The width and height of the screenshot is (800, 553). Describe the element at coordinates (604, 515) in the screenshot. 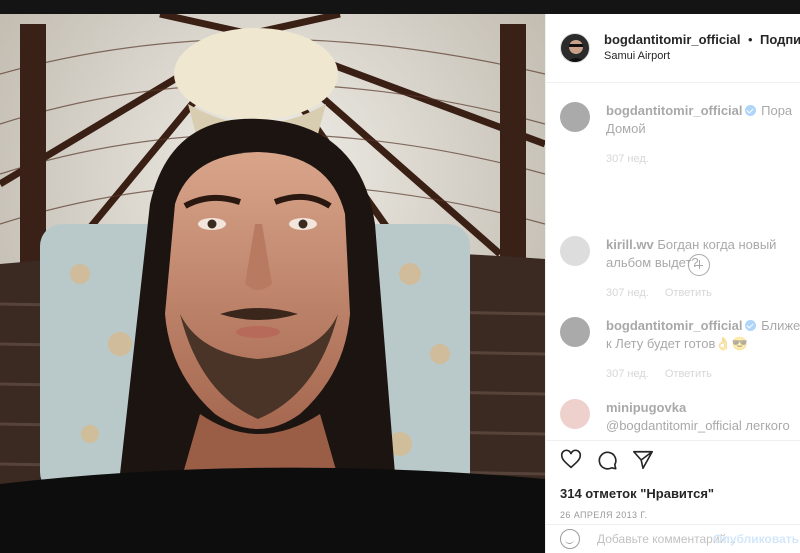

I see `post-date: 26 АПРЕЛЯ 2013 Г.` at that location.